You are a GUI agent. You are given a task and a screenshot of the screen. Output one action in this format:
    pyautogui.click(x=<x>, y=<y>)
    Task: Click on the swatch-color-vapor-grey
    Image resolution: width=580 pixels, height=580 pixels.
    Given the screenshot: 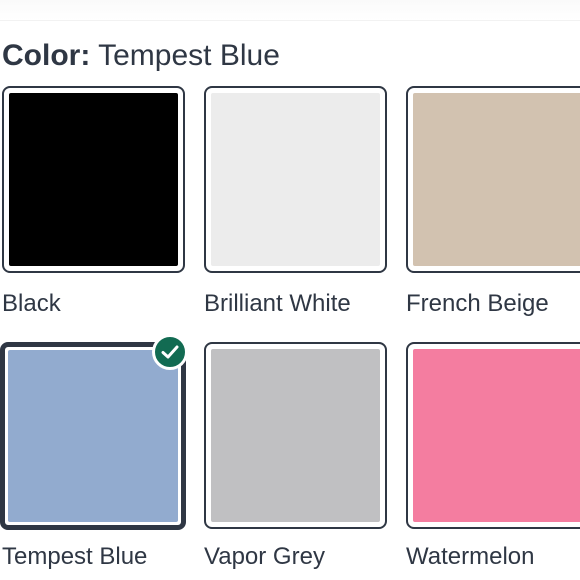 What is the action you would take?
    pyautogui.click(x=295, y=435)
    